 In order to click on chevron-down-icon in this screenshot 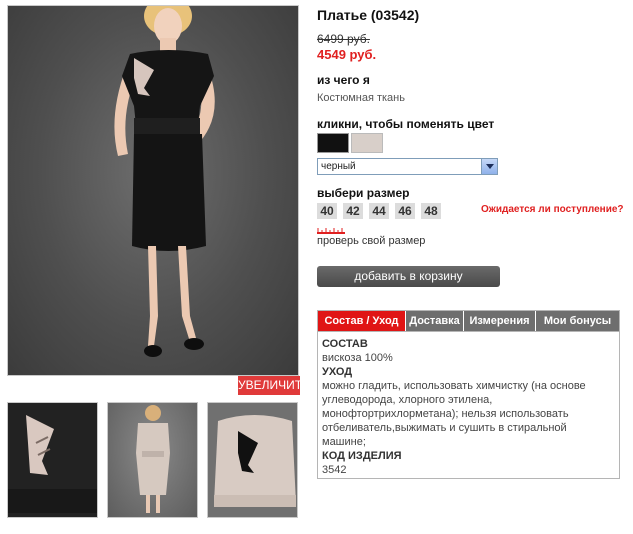, I will do `click(489, 166)`.